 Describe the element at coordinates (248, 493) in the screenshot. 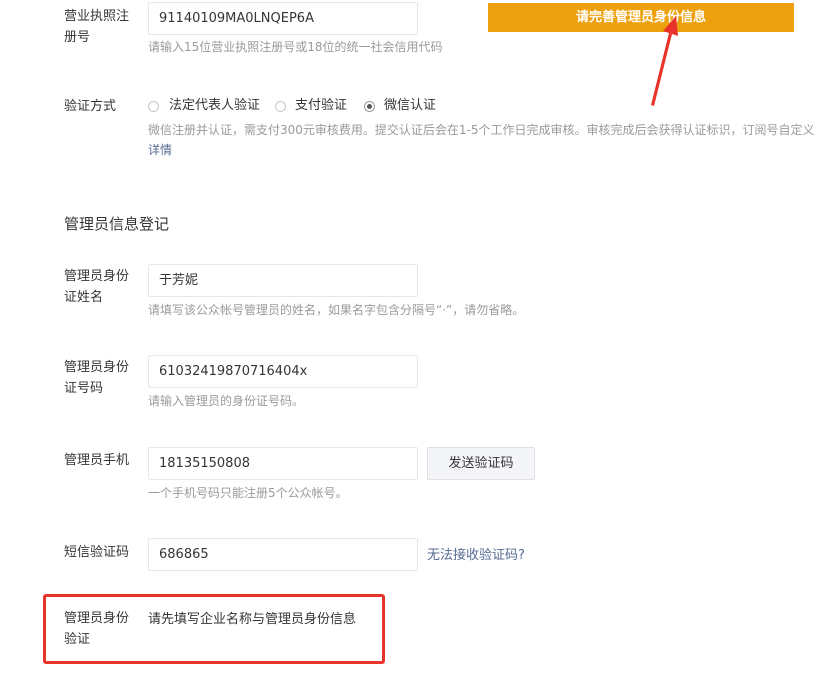

I see `admin-phone-hint: 一个手机号码只能注册5个公众帐号。` at that location.